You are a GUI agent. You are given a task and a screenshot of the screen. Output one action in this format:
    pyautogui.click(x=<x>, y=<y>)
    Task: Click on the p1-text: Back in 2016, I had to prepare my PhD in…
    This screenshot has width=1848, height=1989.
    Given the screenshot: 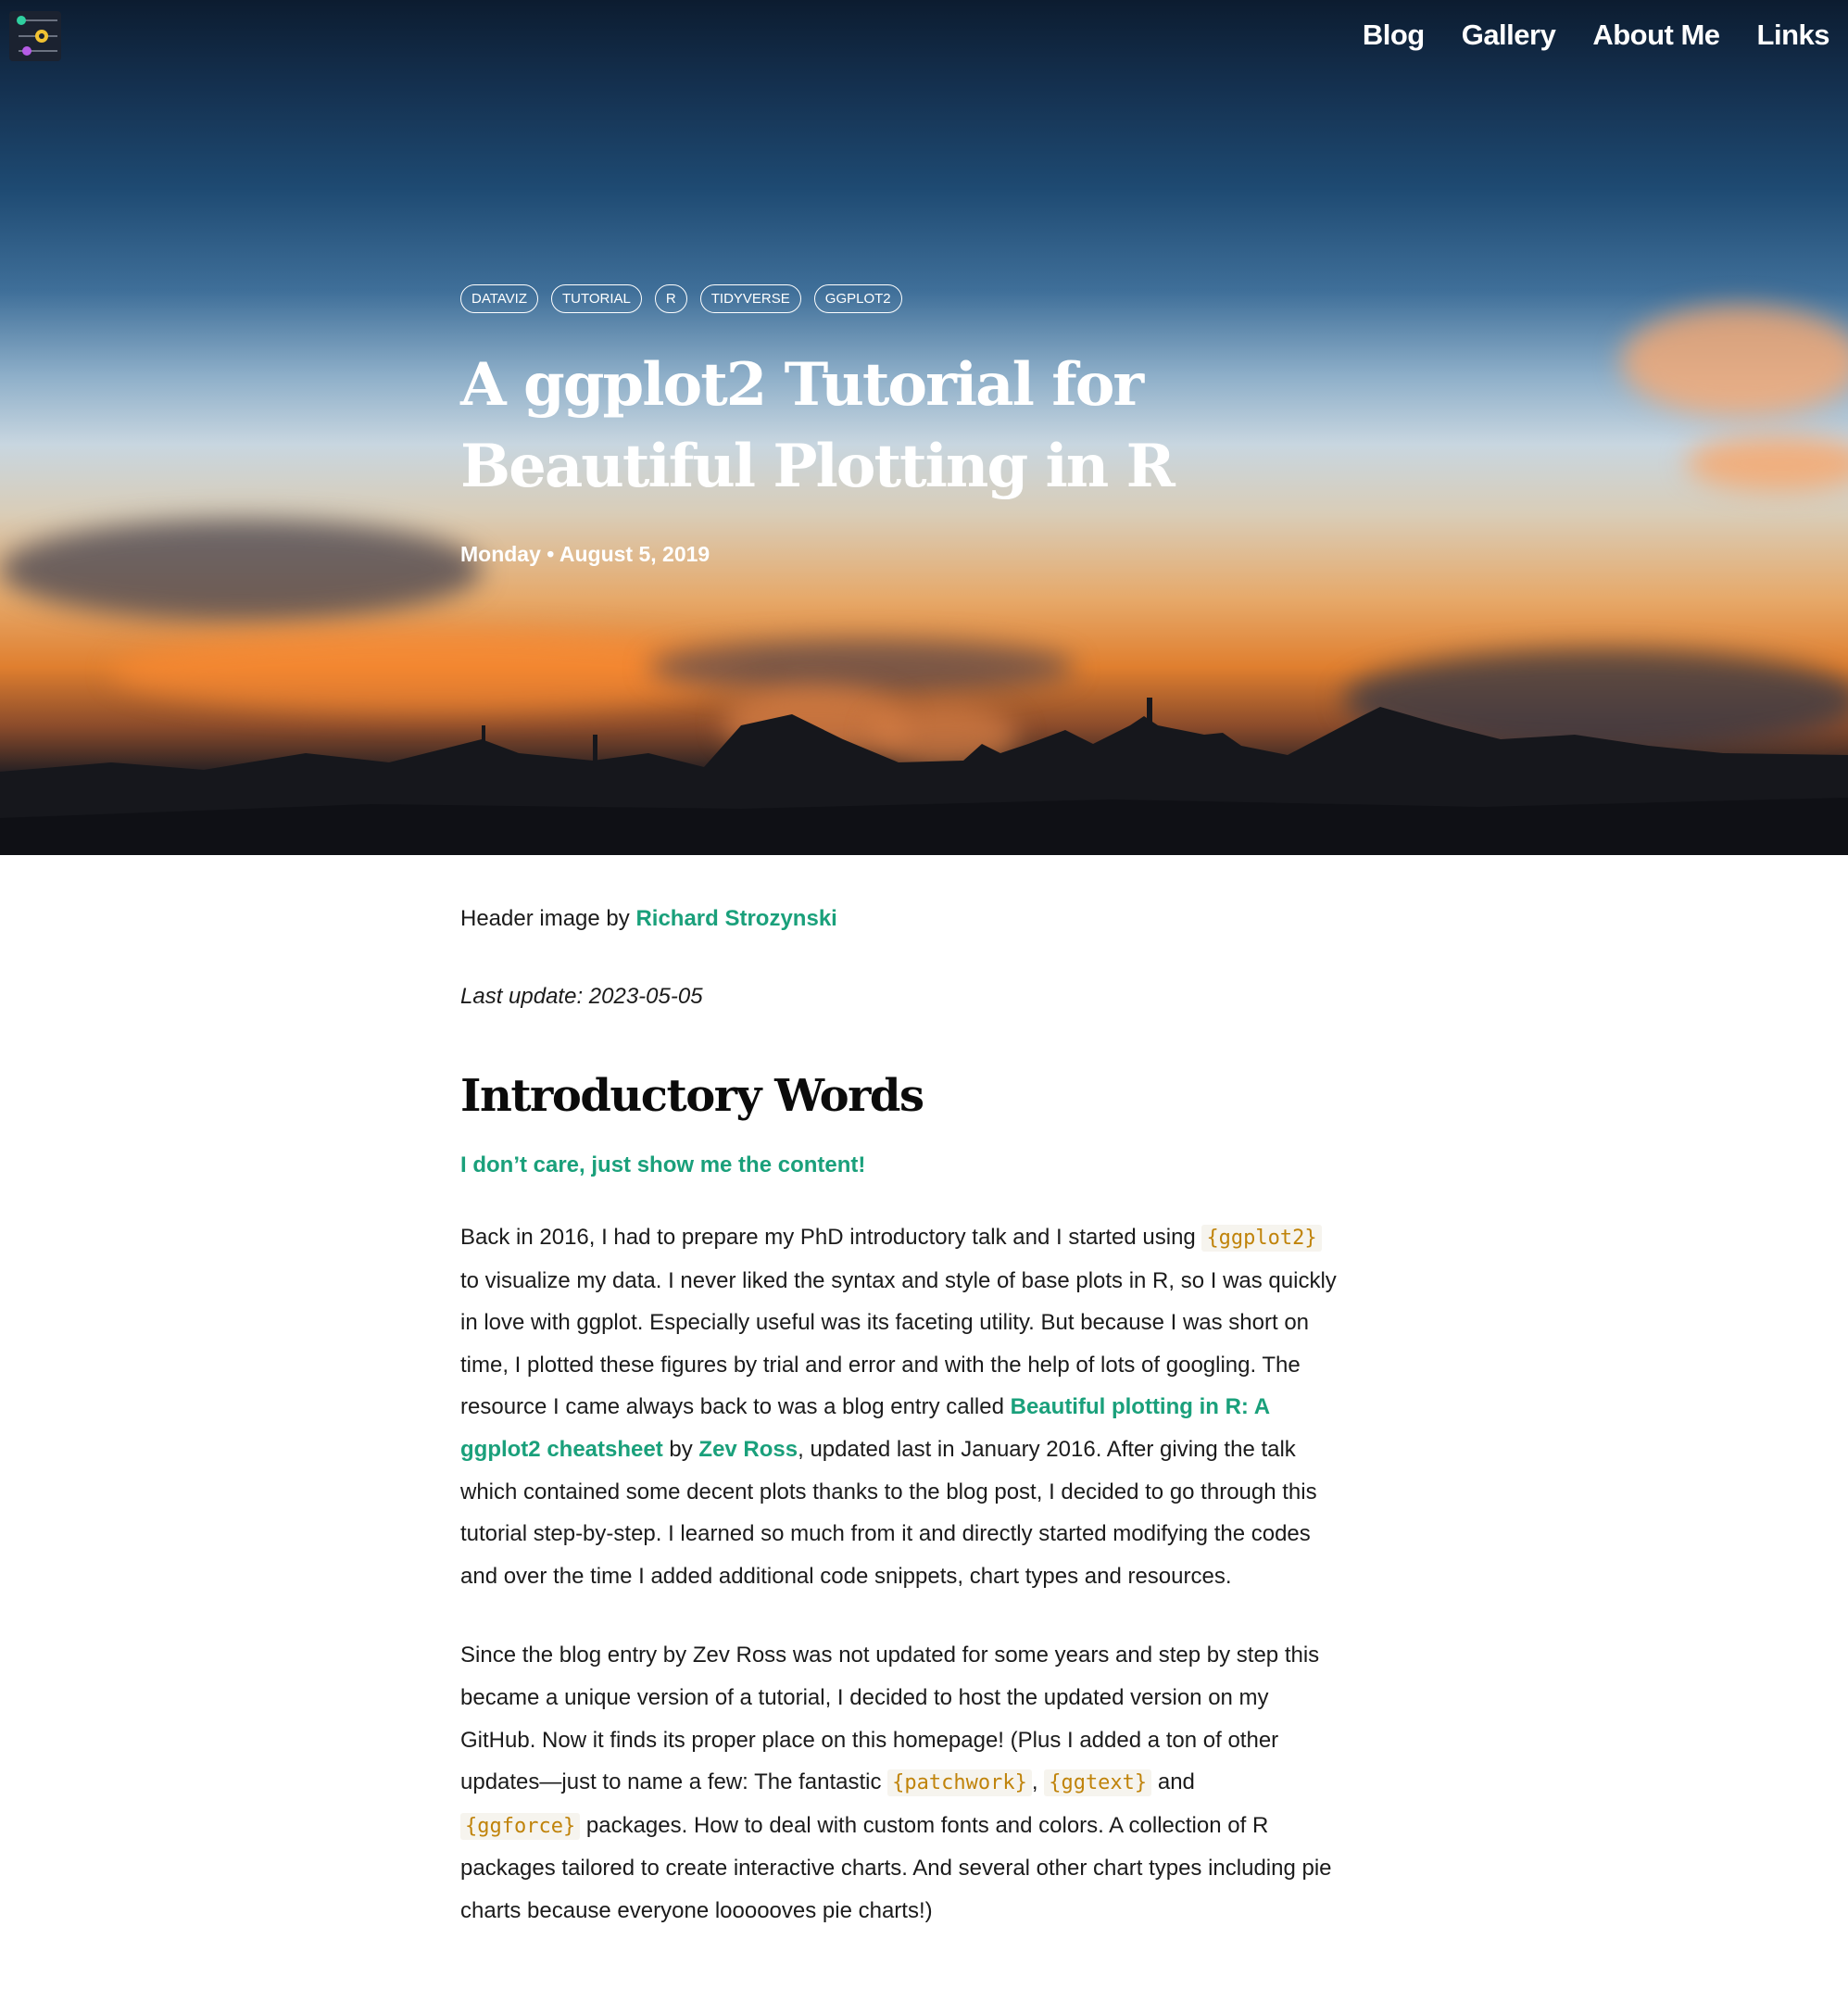 What is the action you would take?
    pyautogui.click(x=831, y=1237)
    